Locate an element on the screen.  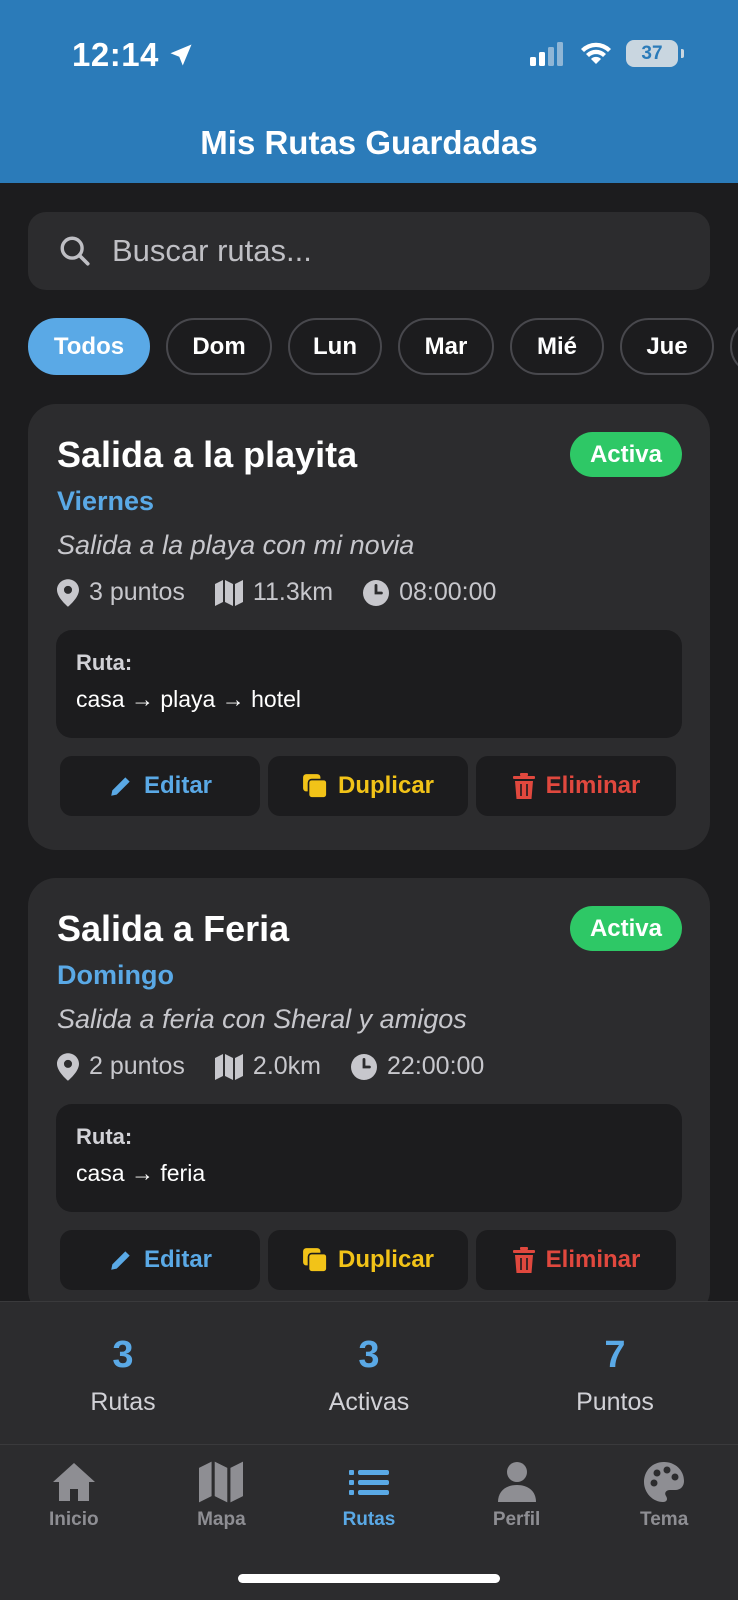
route-meta: 3 puntos 11.3km 08:00:00 is located at coordinates (276, 592).